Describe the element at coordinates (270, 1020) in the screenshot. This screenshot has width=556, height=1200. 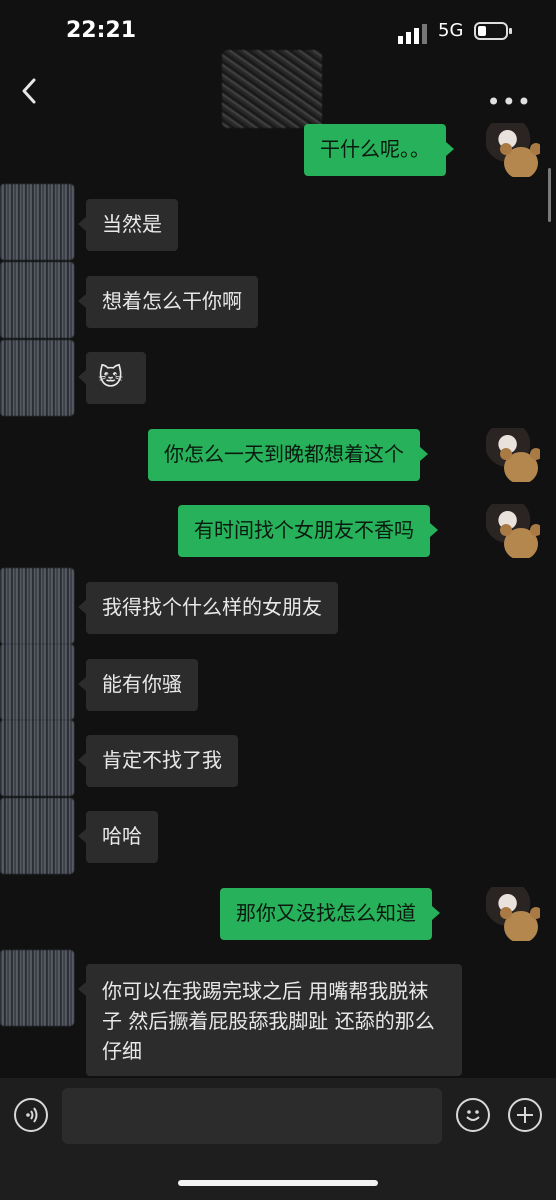
I see `message-bubble-incoming: 你可以在我踢完球之后 用嘴帮我脱袜子 然后撅着屁股舔我脚趾 还舔的那么仔细` at that location.